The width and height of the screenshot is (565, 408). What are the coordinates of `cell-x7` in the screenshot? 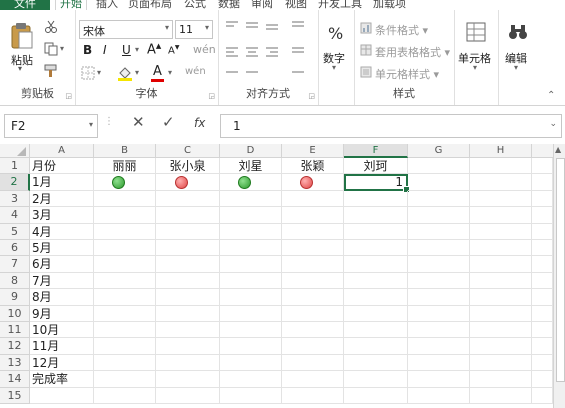 It's located at (542, 264).